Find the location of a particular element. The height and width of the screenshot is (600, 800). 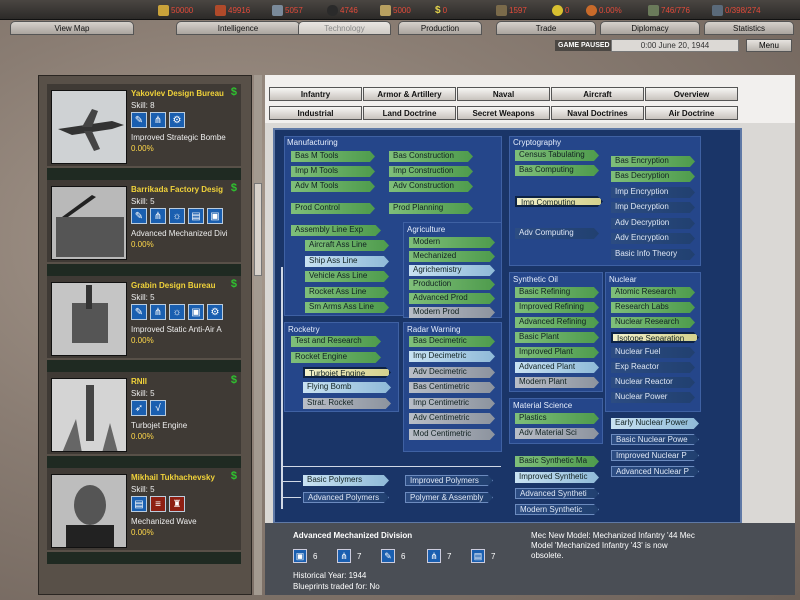

tab-view-map: View Map is located at coordinates (72, 28).